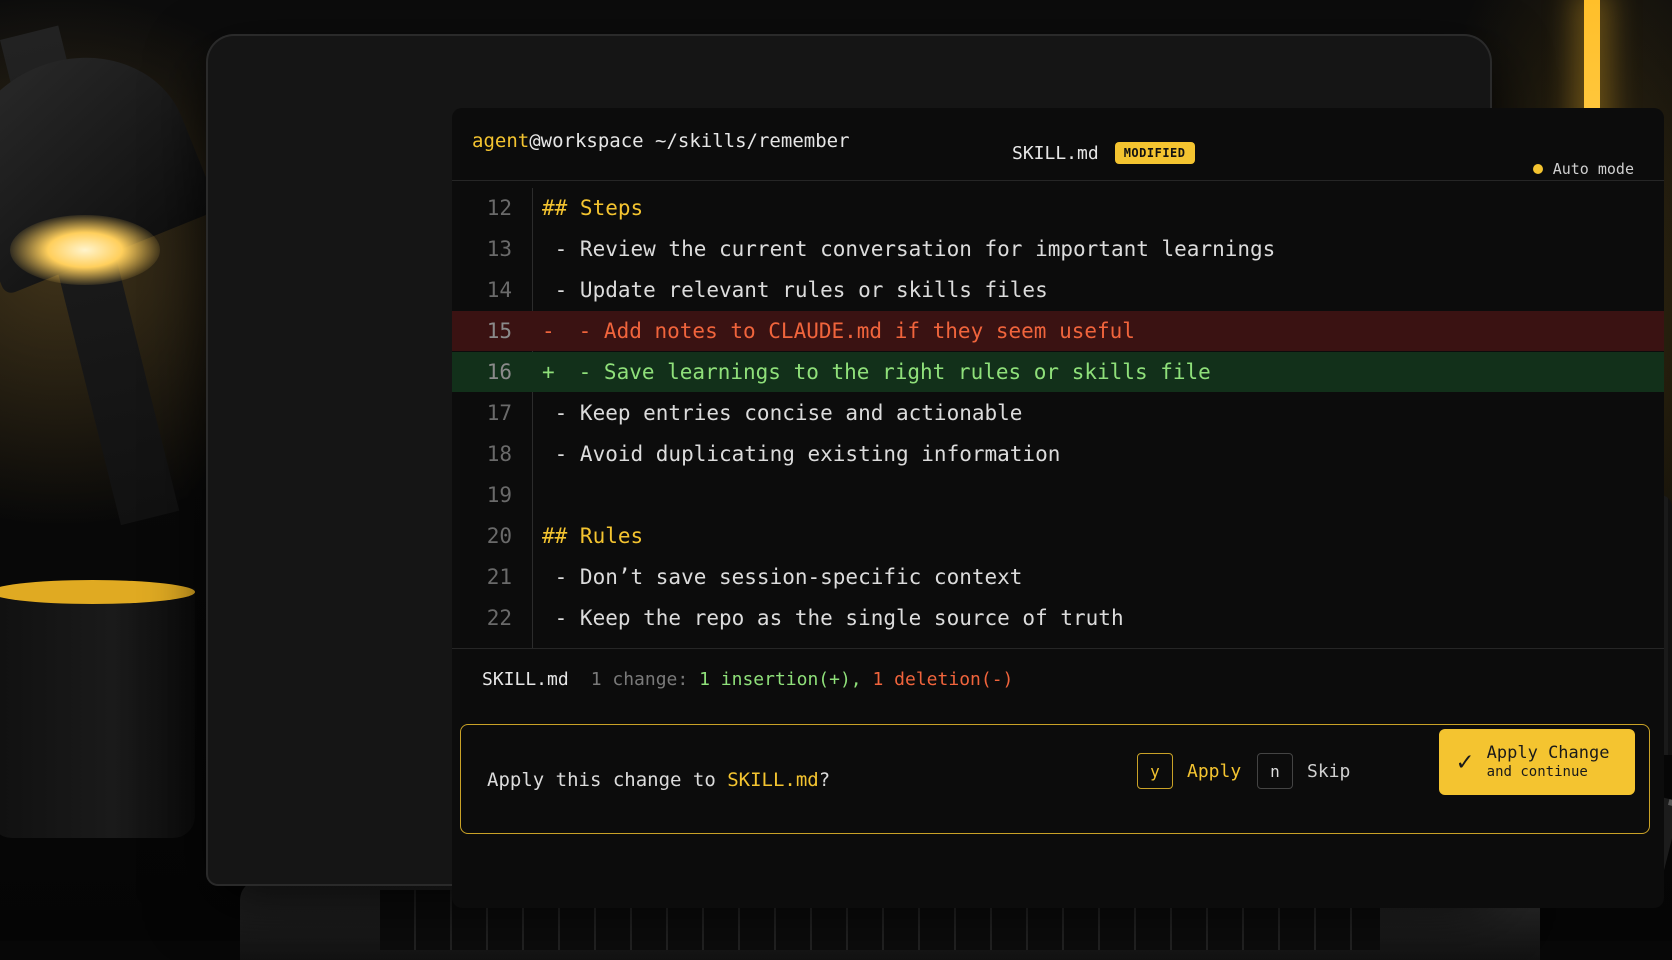 This screenshot has height=960, width=1672. What do you see at coordinates (824, 780) in the screenshot?
I see `question-suffix: ?` at bounding box center [824, 780].